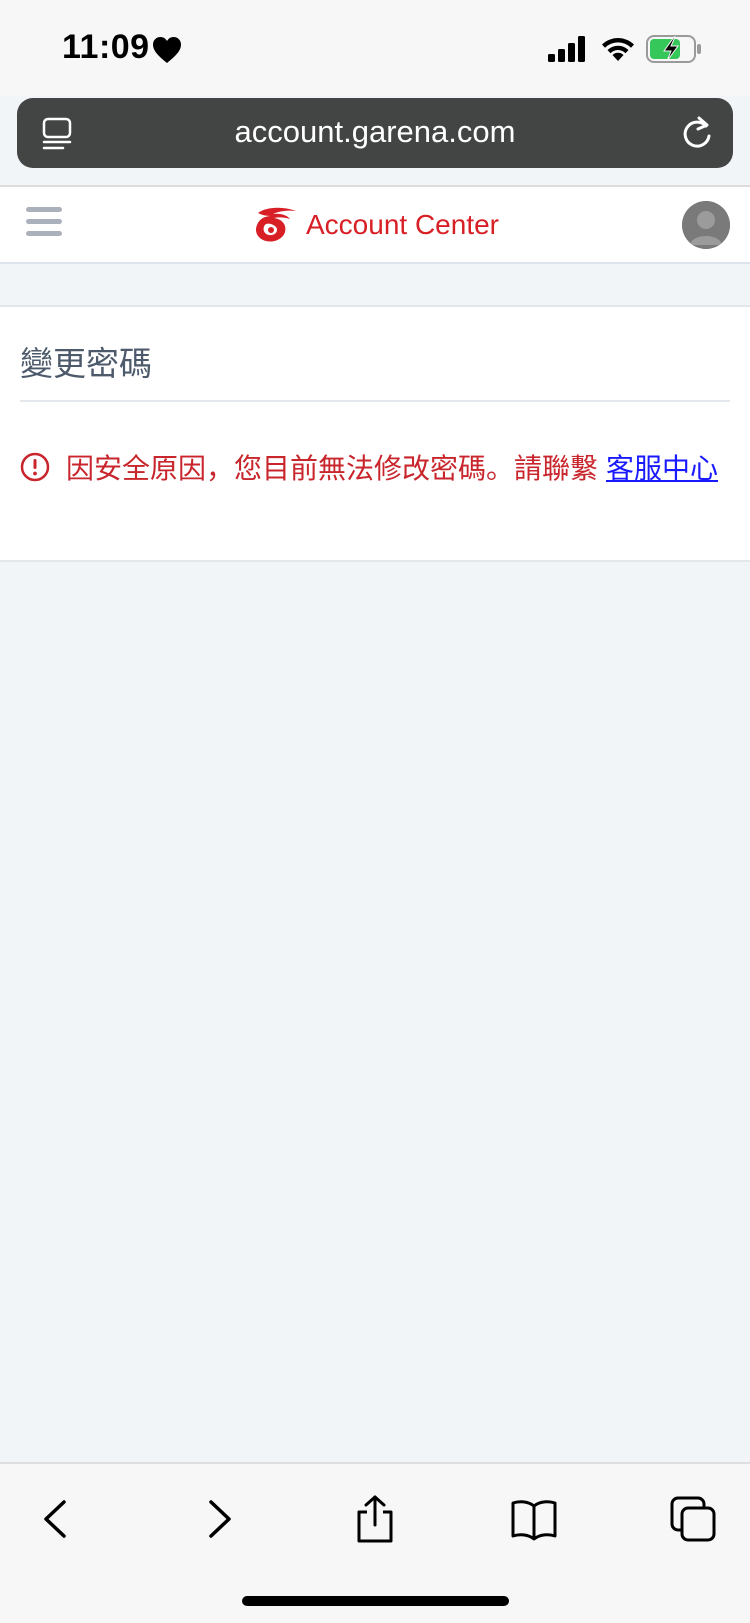 The width and height of the screenshot is (750, 1623). Describe the element at coordinates (566, 49) in the screenshot. I see `cellular-signal-icon` at that location.